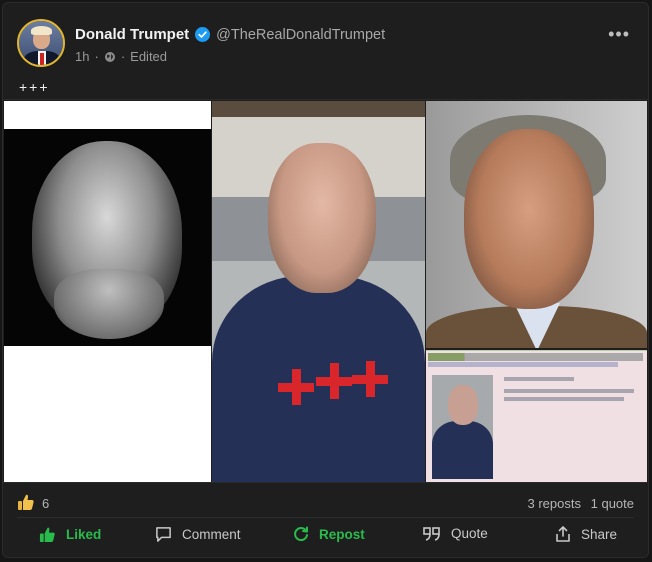 Image resolution: width=652 pixels, height=562 pixels. What do you see at coordinates (325, 503) in the screenshot?
I see `engagement-counts: 6 3 reposts 1 quote` at bounding box center [325, 503].